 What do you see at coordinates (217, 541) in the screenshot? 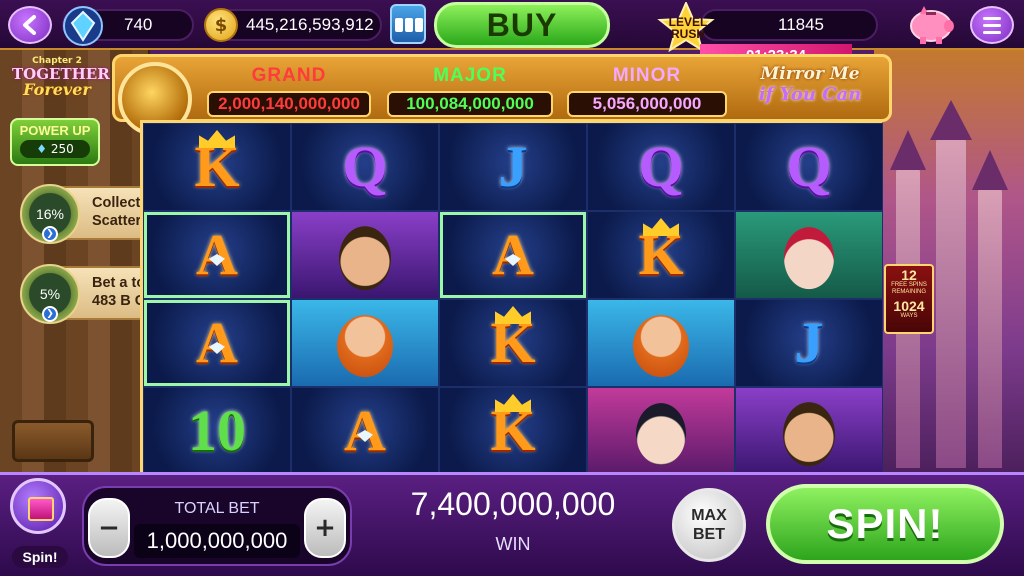
I see `total-bet-value: 1,000,000,000` at bounding box center [217, 541].